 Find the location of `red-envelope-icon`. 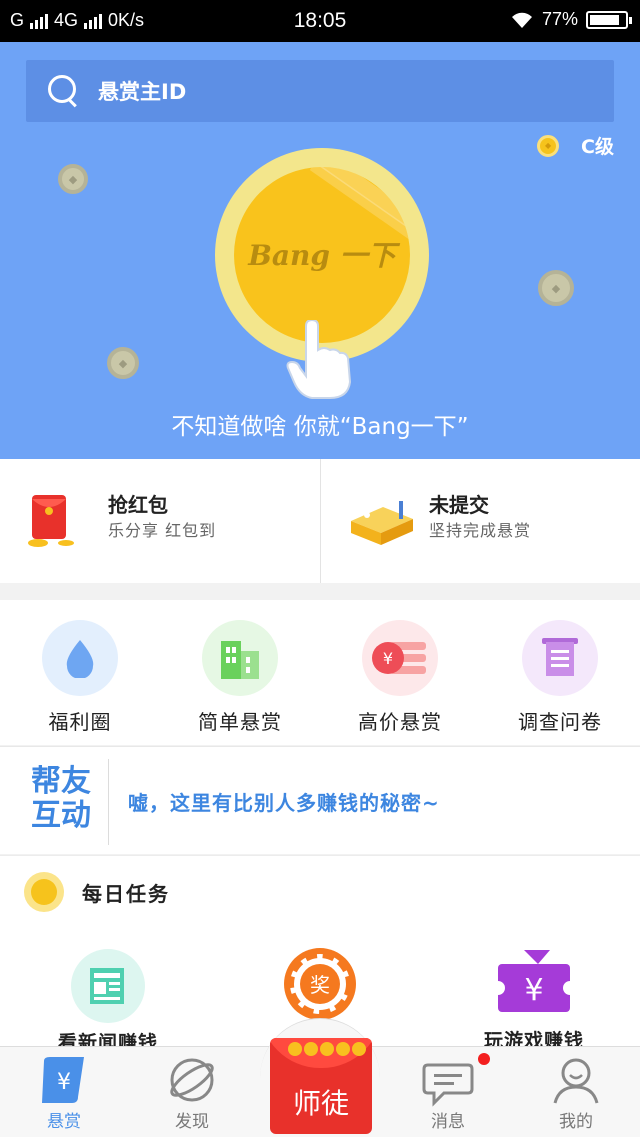

red-envelope-icon is located at coordinates (51, 521).